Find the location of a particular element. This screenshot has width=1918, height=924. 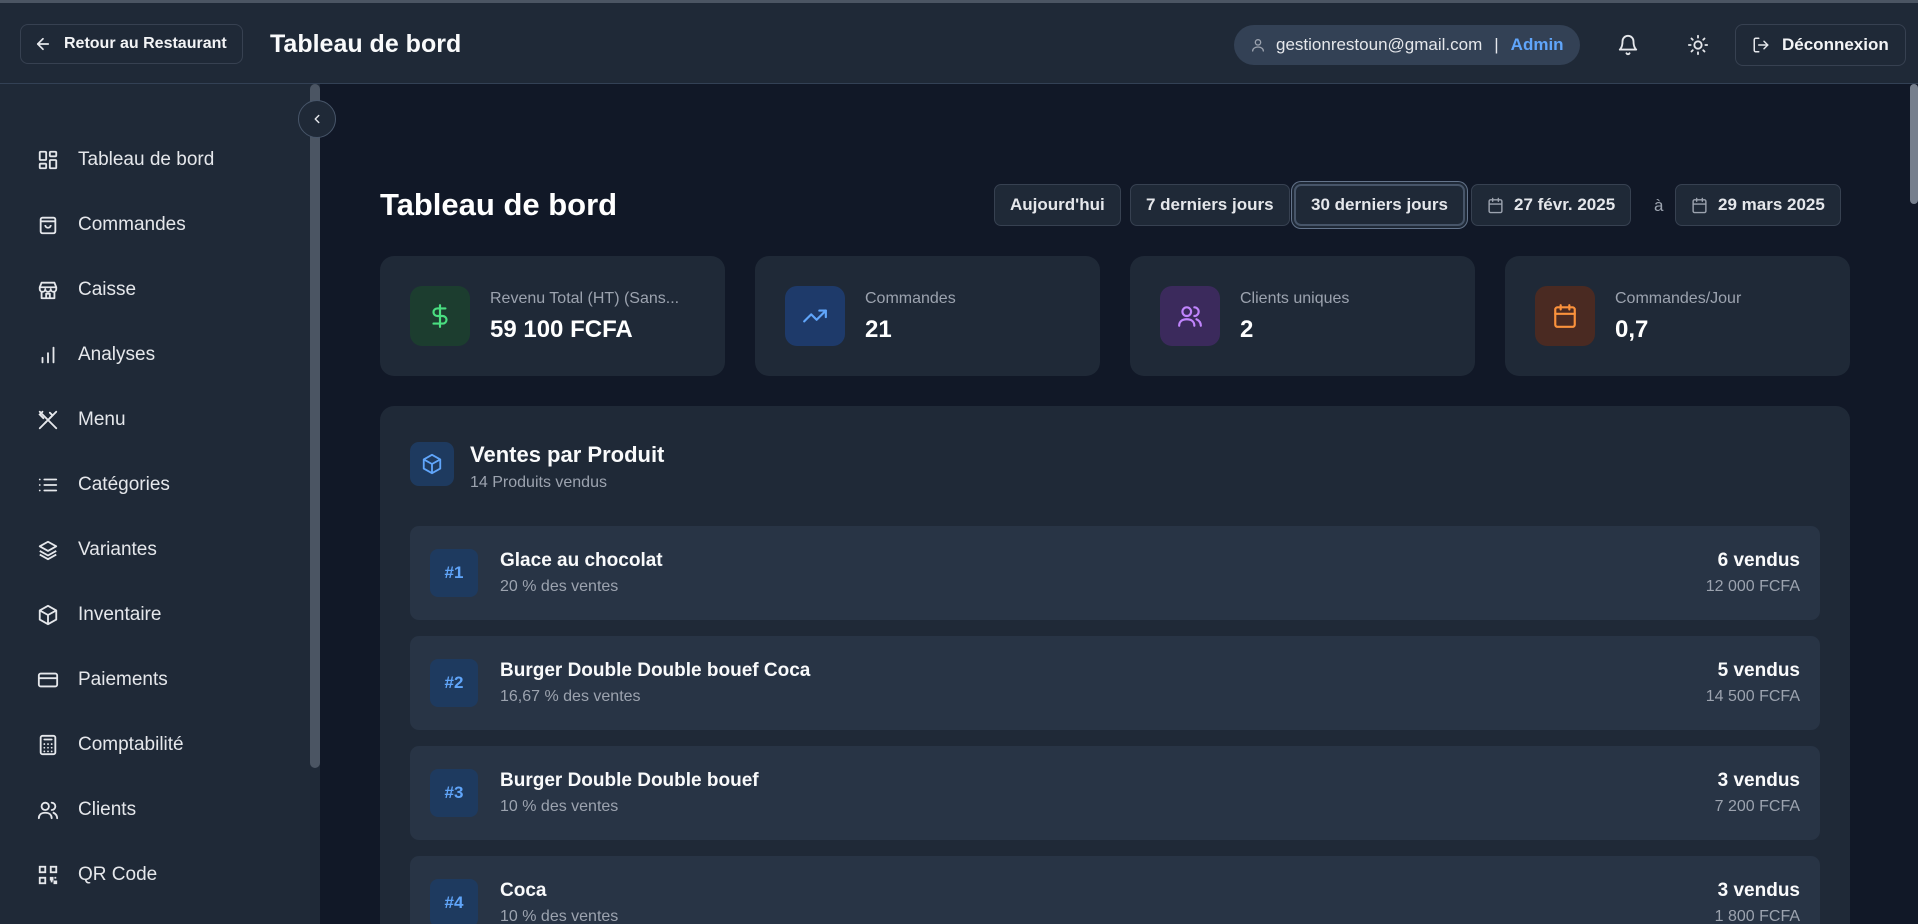

sidebar-item-menu: Menu is located at coordinates (166, 420).